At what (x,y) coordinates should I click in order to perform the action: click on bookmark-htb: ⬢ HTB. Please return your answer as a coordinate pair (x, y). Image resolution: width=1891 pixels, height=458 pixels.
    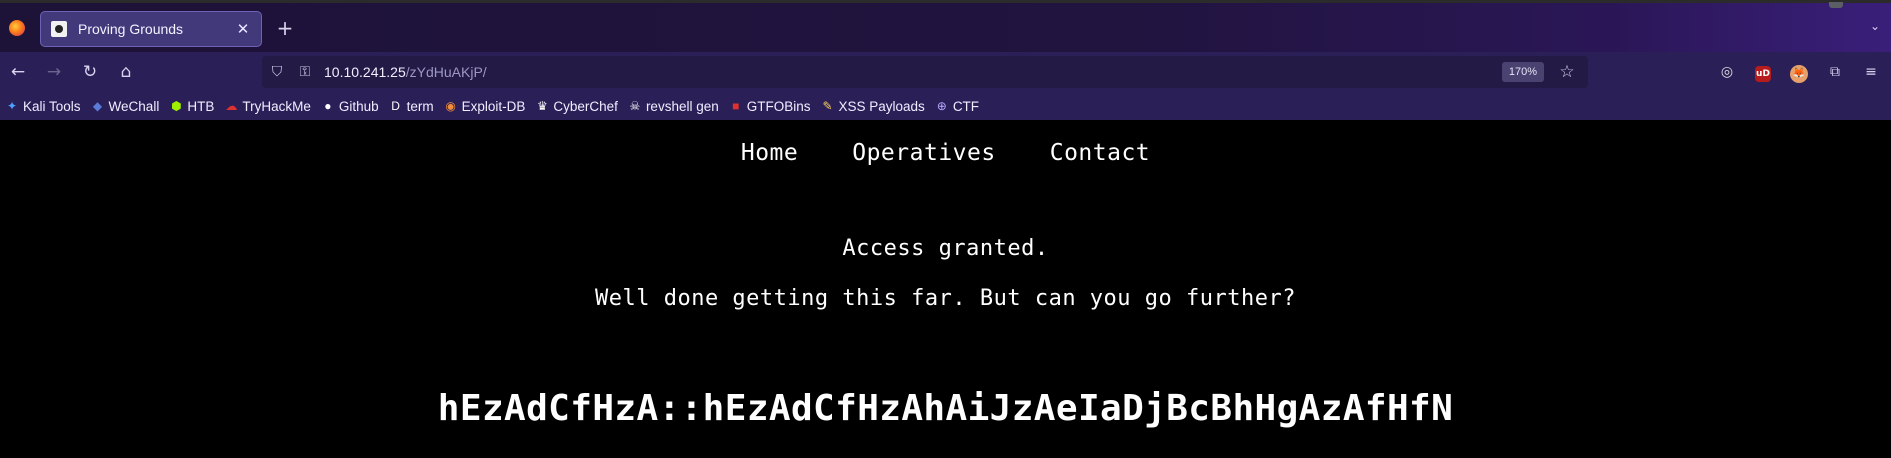
    Looking at the image, I should click on (191, 106).